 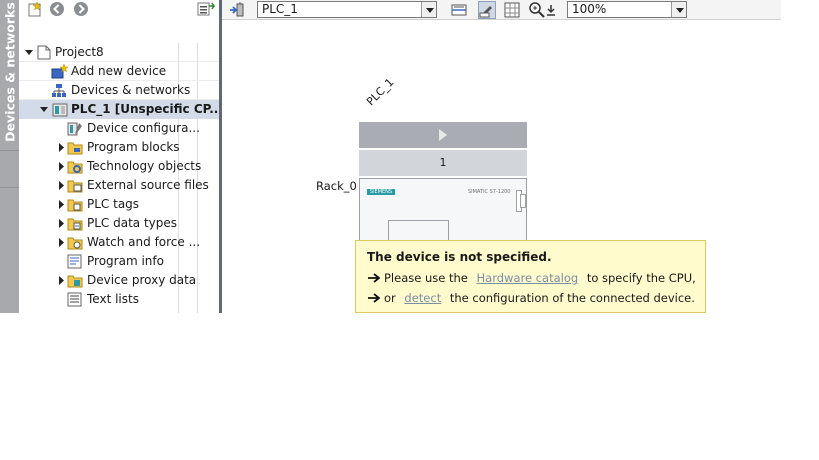 What do you see at coordinates (627, 9) in the screenshot?
I see `zoom-select: 100%` at bounding box center [627, 9].